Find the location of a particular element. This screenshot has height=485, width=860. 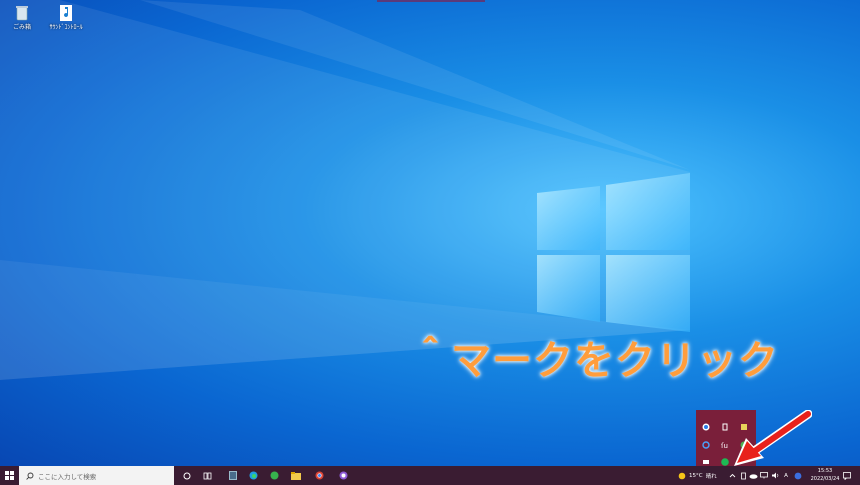

calculator-icon is located at coordinates (233, 475).